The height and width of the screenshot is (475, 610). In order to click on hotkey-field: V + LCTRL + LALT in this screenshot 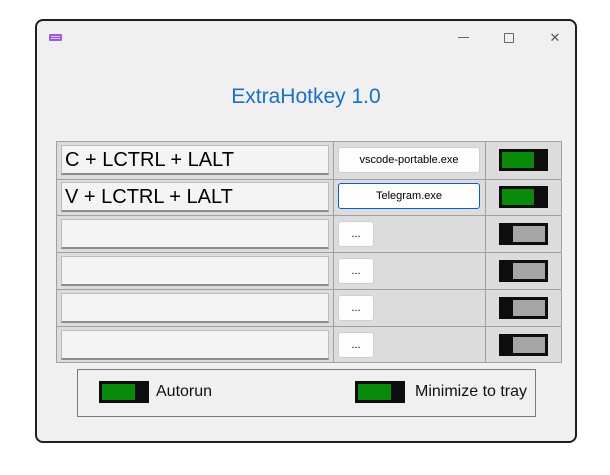, I will do `click(195, 197)`.